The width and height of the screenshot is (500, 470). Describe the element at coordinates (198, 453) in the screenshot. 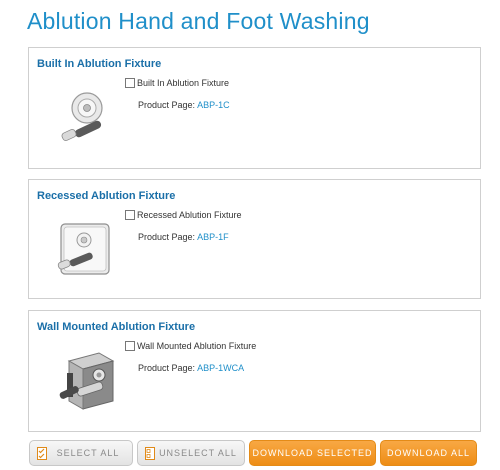

I see `unselect-all-label: UNSELECT ALL` at that location.